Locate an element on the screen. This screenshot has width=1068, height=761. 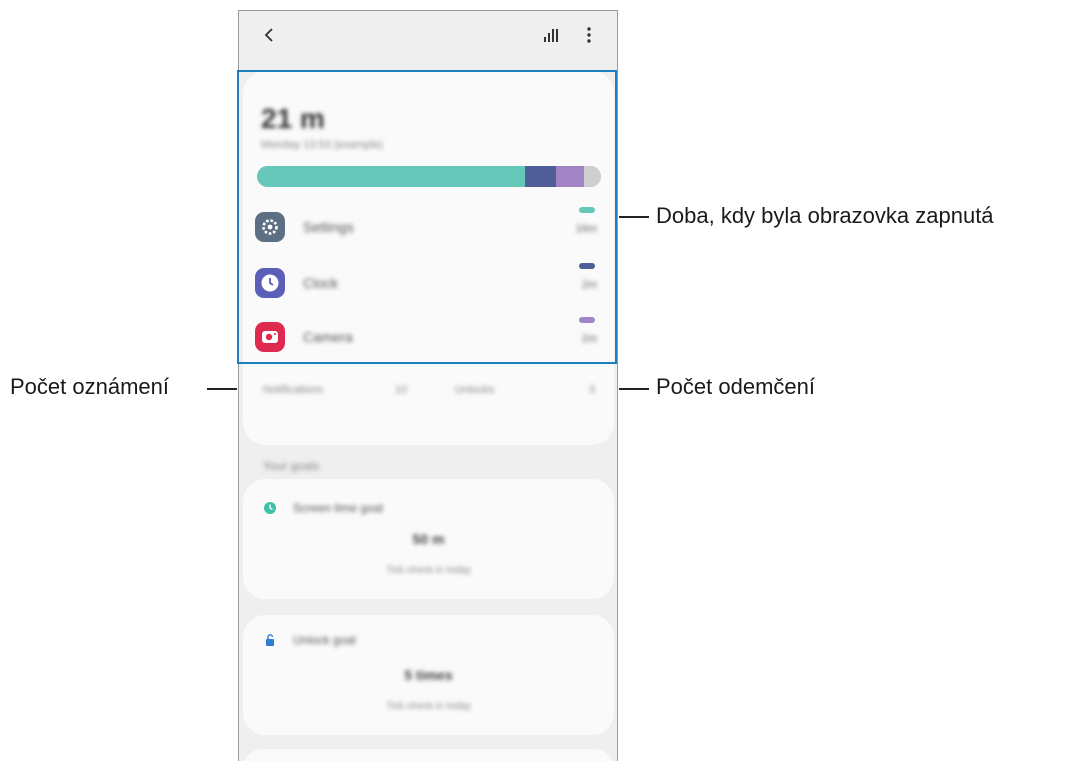
goal-title: Screen time goal is located at coordinates (338, 508).